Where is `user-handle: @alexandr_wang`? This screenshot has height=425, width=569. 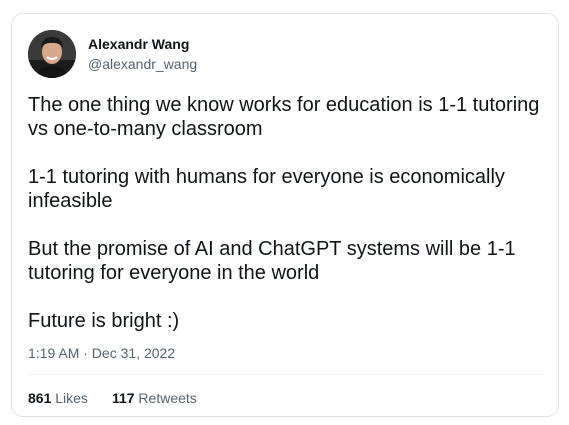
user-handle: @alexandr_wang is located at coordinates (142, 64).